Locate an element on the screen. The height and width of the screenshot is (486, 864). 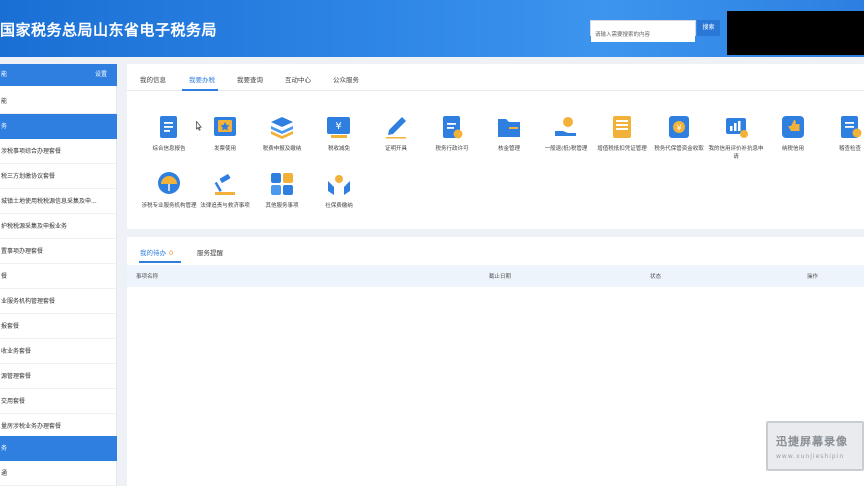
function-tile: 社保费缴纳 is located at coordinates (339, 190).